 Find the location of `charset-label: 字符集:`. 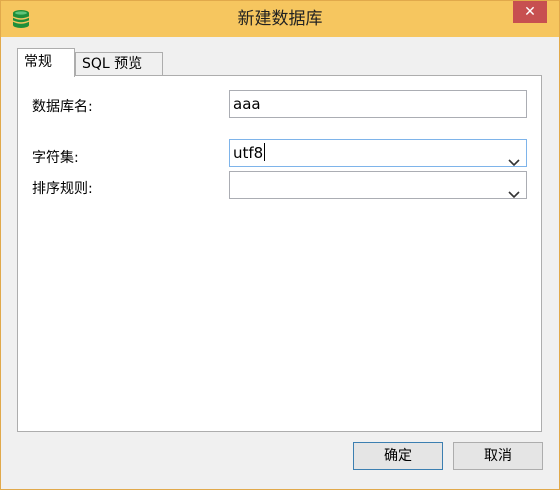

charset-label: 字符集: is located at coordinates (55, 158).